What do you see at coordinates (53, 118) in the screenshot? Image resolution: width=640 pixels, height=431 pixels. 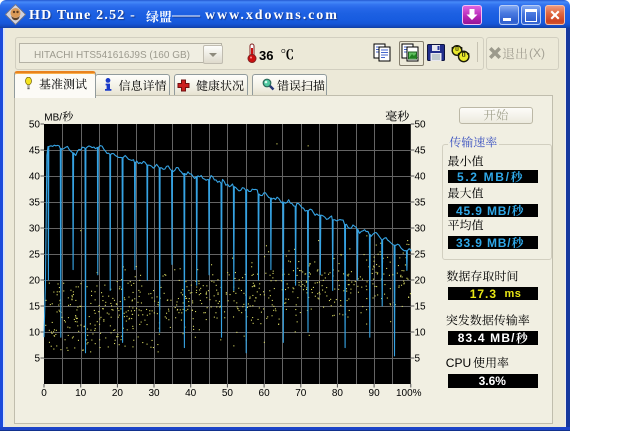 I see `svg-text: MB/` at bounding box center [53, 118].